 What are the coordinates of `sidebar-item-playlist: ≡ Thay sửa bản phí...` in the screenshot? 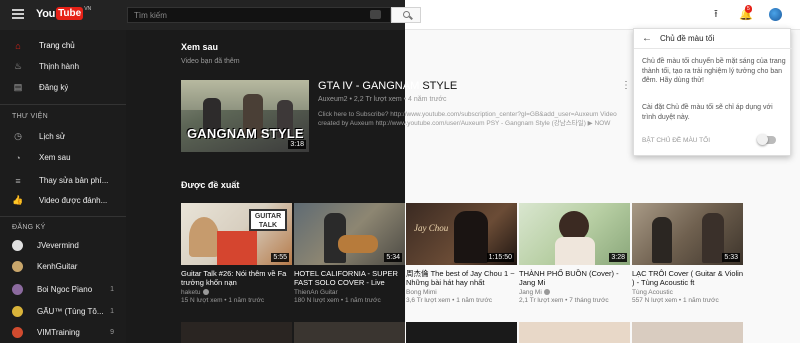 It's located at (63, 180).